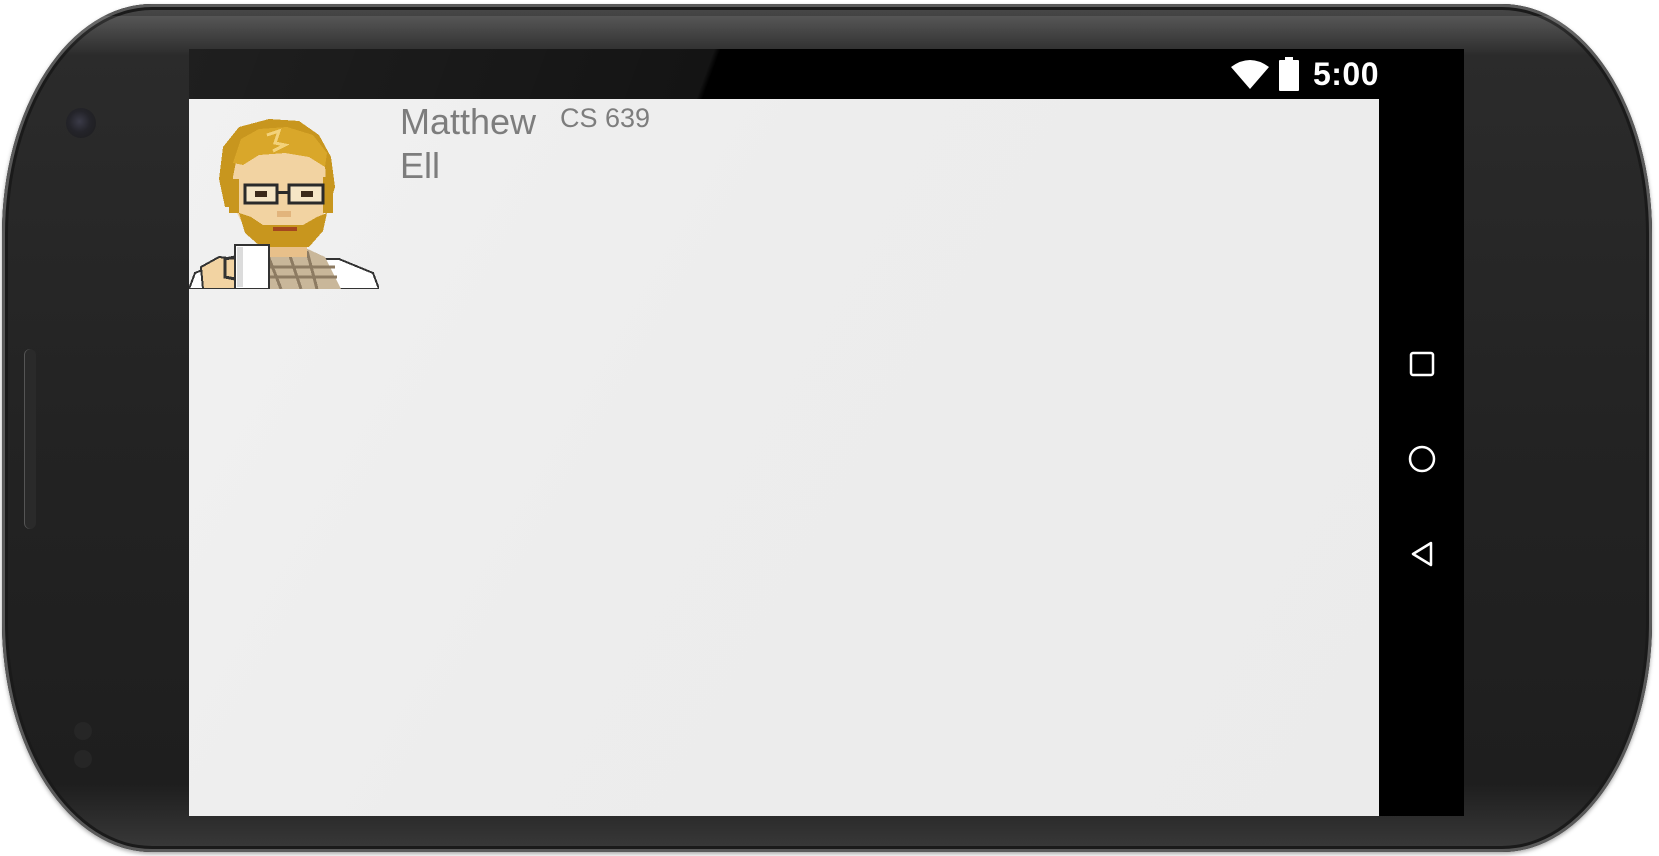 This screenshot has width=1659, height=856. I want to click on back-triangle-icon, so click(1422, 556).